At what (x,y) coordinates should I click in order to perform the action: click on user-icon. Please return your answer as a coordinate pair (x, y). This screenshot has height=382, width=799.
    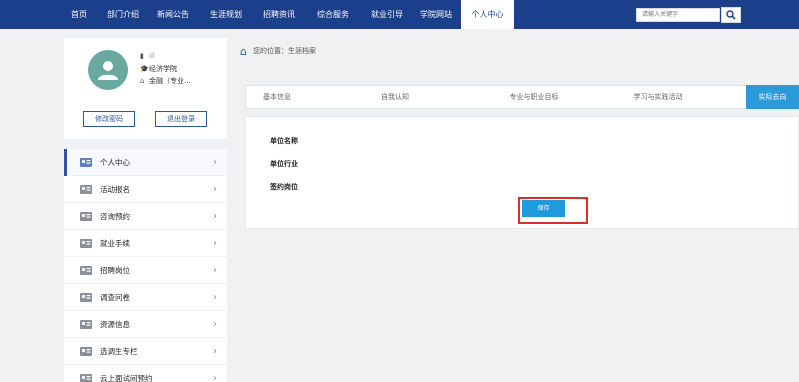
    Looking at the image, I should click on (108, 70).